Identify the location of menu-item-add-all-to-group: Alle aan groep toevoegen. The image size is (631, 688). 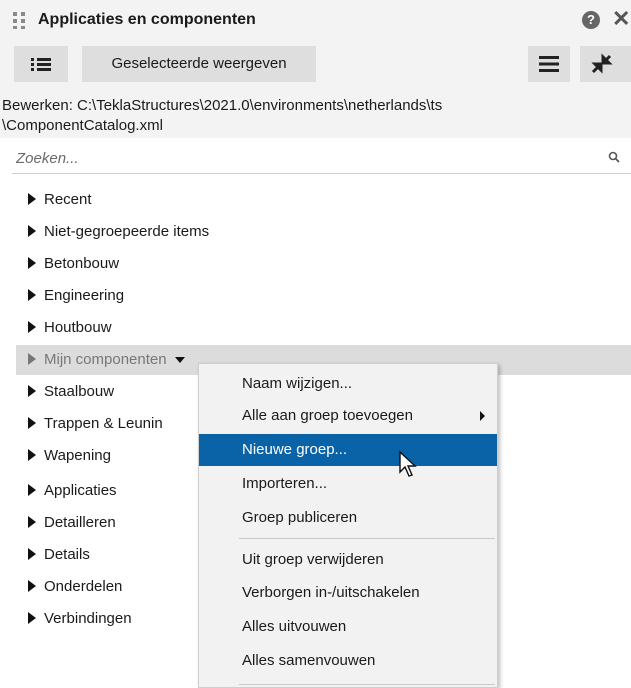
(348, 416).